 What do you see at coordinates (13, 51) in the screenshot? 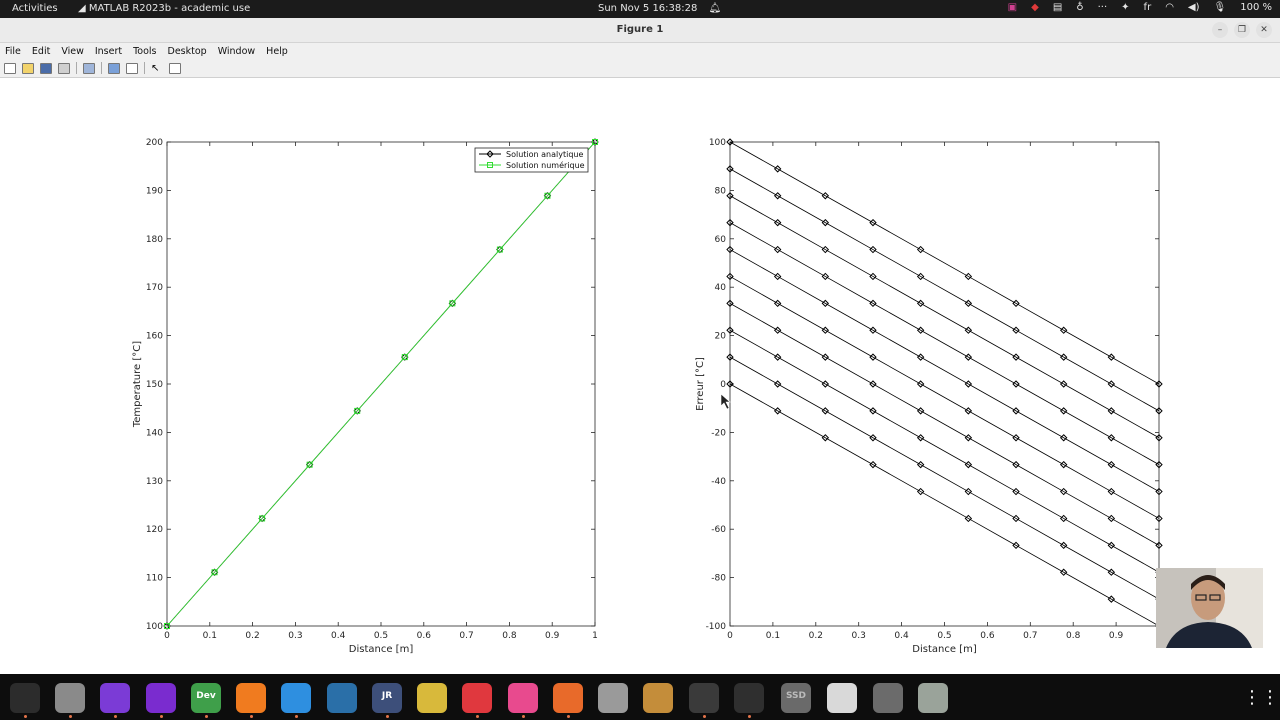
I see `menu-file: File` at bounding box center [13, 51].